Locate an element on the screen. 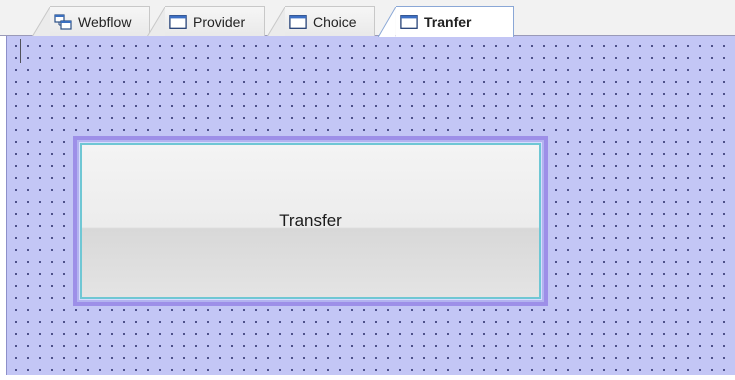  editor-tab-strip: Webflow Provider Choice Tranfer is located at coordinates (367, 18).